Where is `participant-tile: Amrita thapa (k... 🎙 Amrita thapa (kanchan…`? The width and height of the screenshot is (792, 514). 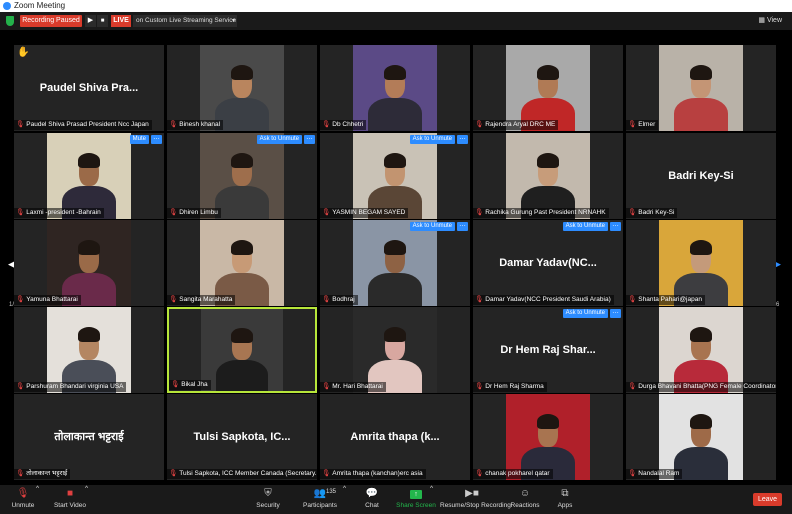 participant-tile: Amrita thapa (k... 🎙 Amrita thapa (kanchan… is located at coordinates (395, 437).